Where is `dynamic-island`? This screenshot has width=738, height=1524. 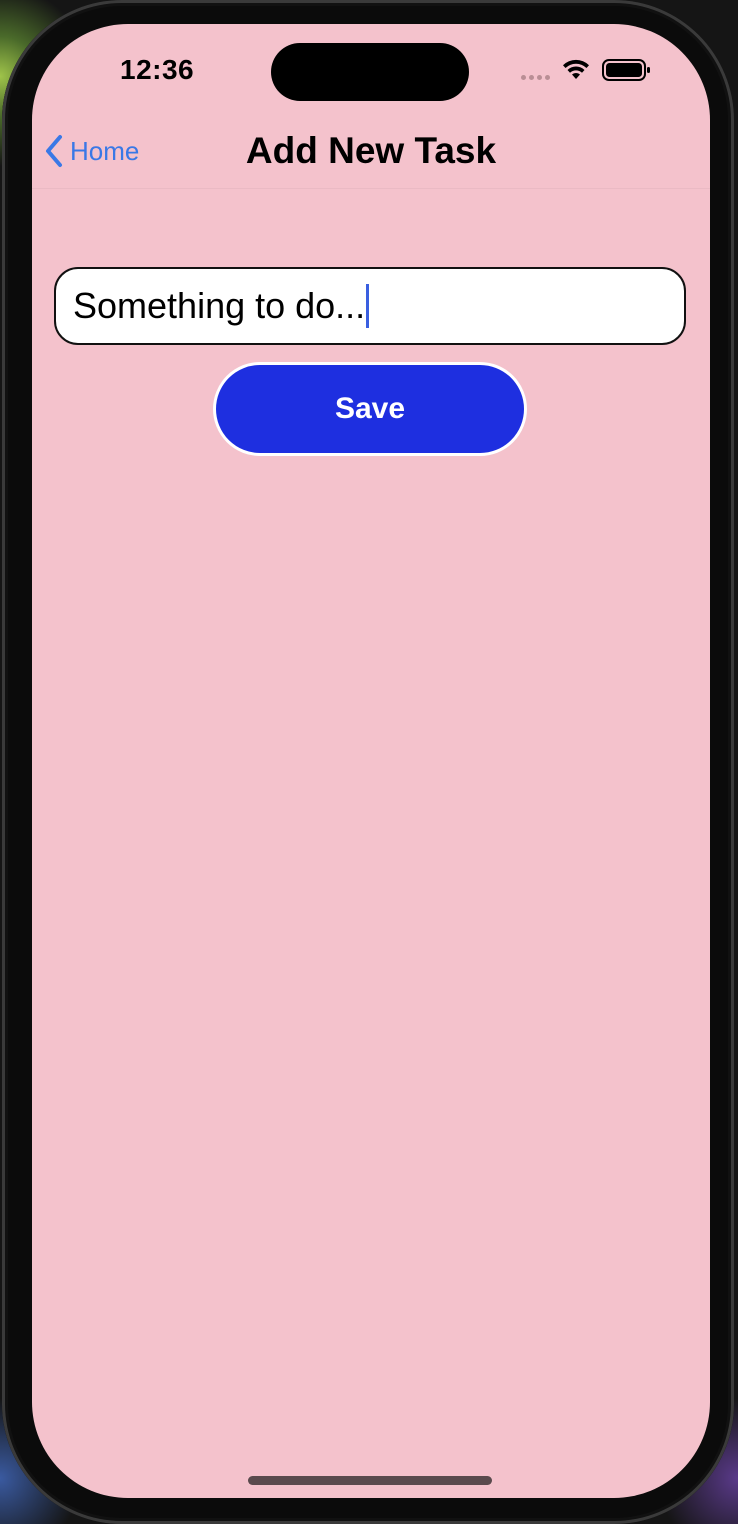
dynamic-island is located at coordinates (370, 72).